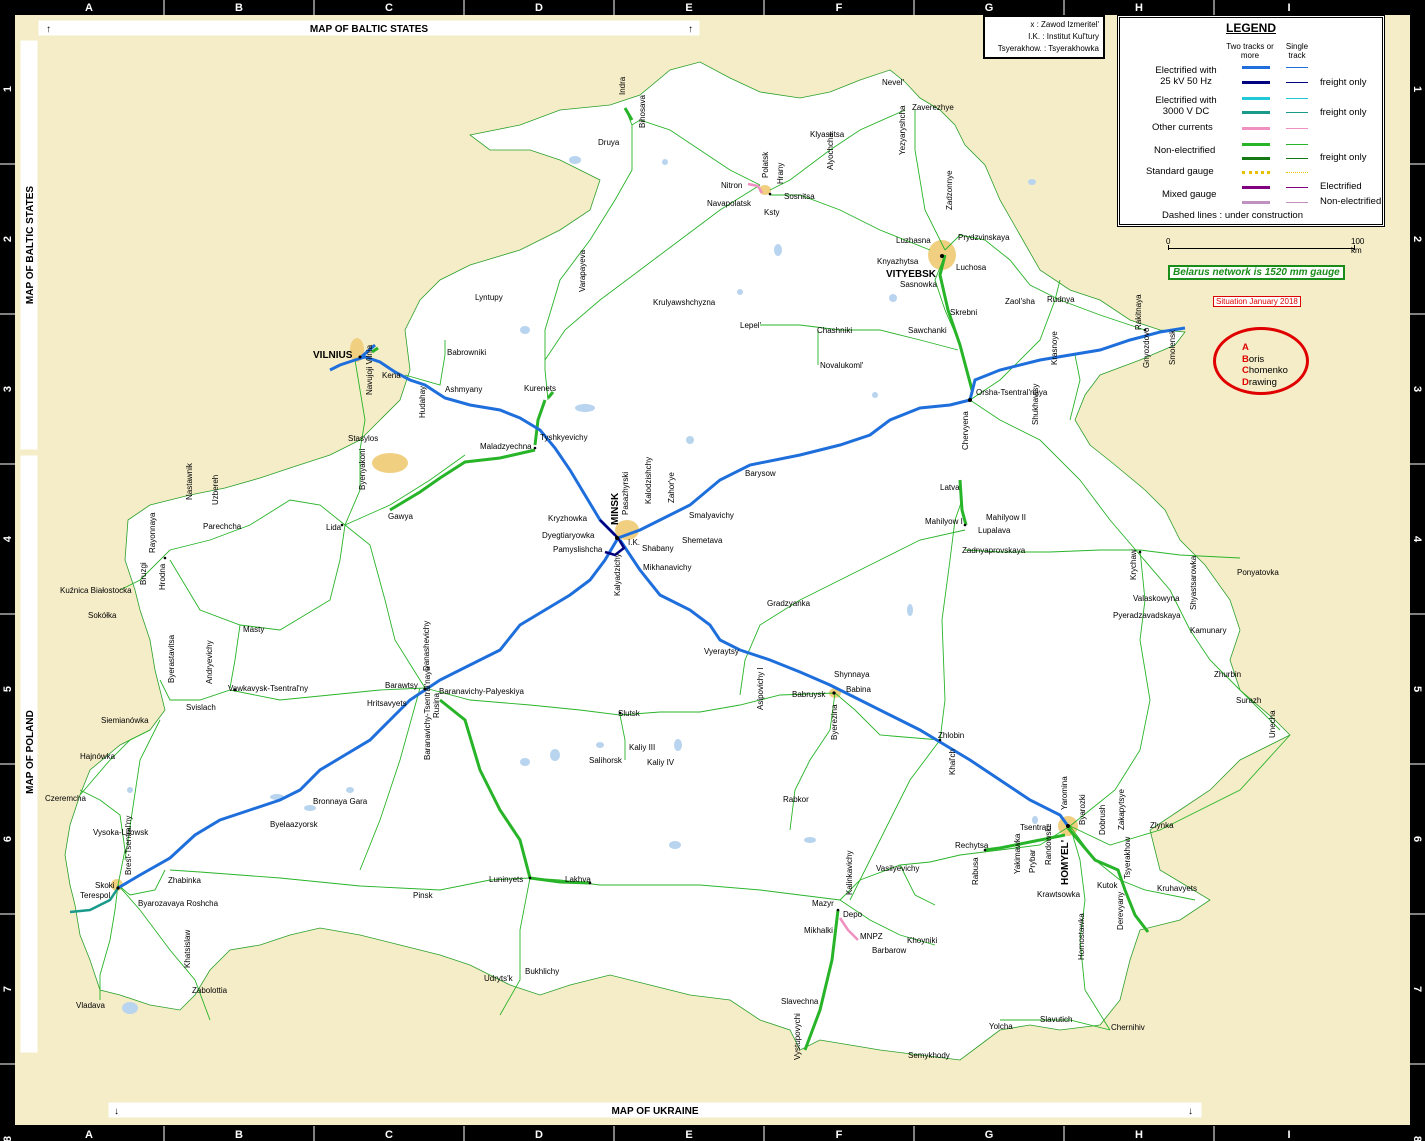 This screenshot has width=1425, height=1141. I want to click on place-label: Barbarow, so click(889, 950).